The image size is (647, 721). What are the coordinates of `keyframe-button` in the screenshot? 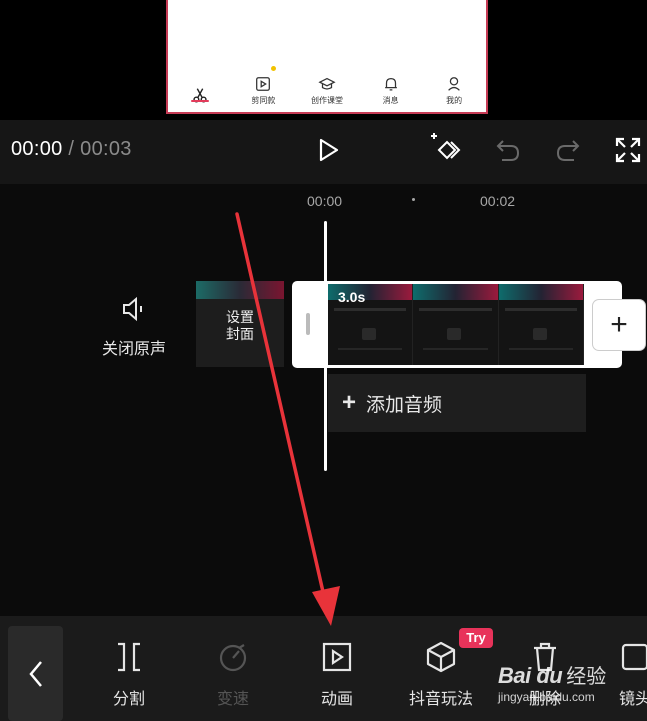 It's located at (445, 150).